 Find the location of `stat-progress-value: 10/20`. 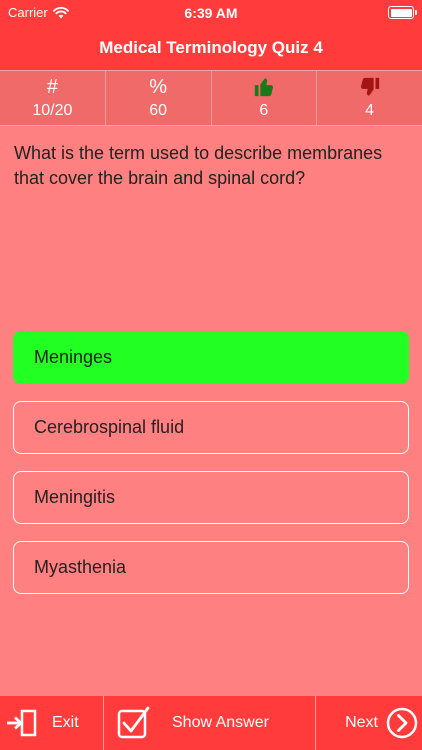

stat-progress-value: 10/20 is located at coordinates (52, 110).